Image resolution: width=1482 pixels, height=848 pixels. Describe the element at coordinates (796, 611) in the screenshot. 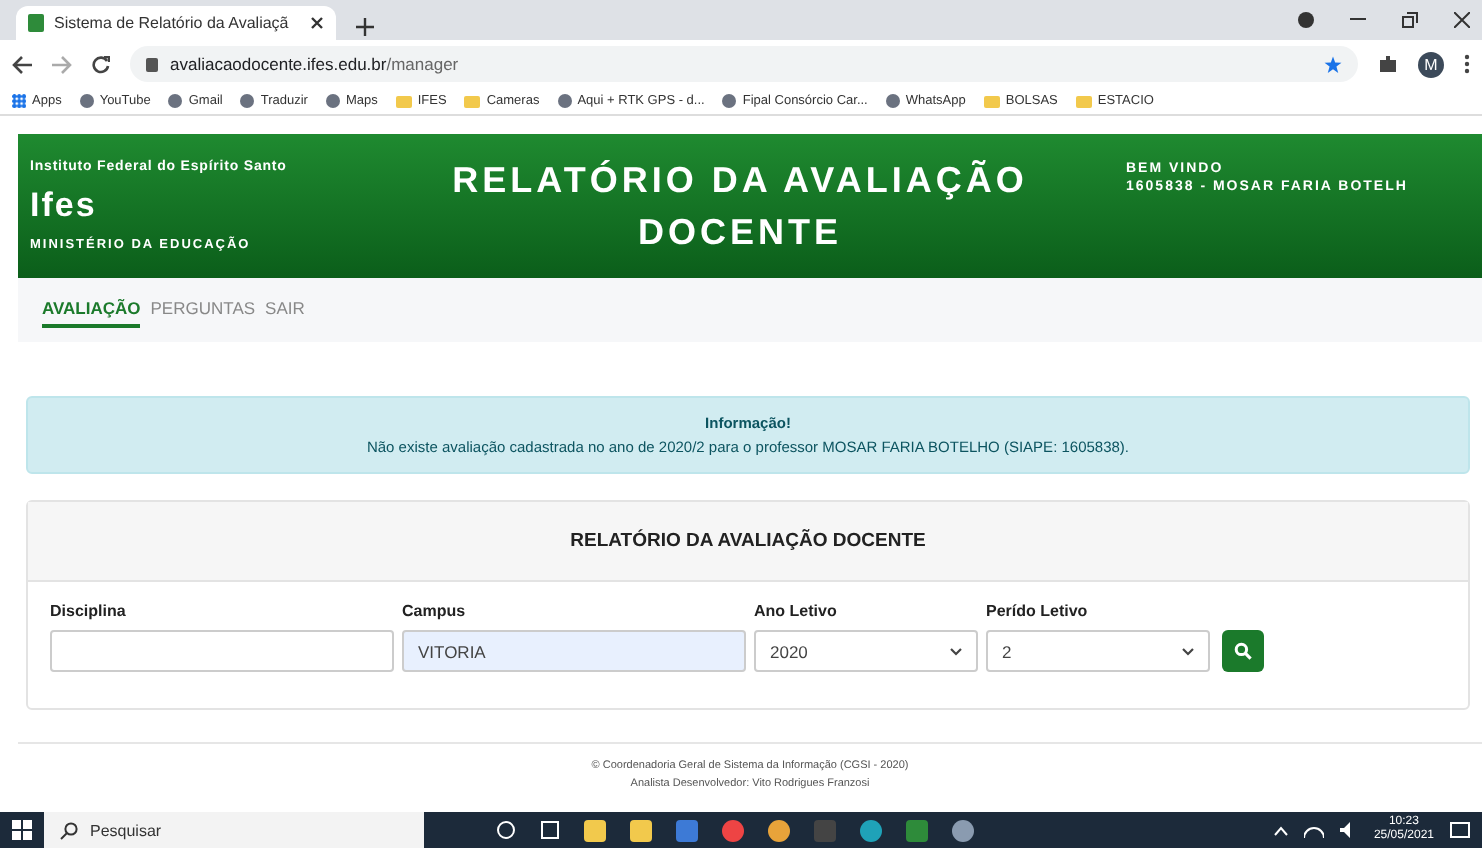

I see `field-label: Ano Letivo` at that location.